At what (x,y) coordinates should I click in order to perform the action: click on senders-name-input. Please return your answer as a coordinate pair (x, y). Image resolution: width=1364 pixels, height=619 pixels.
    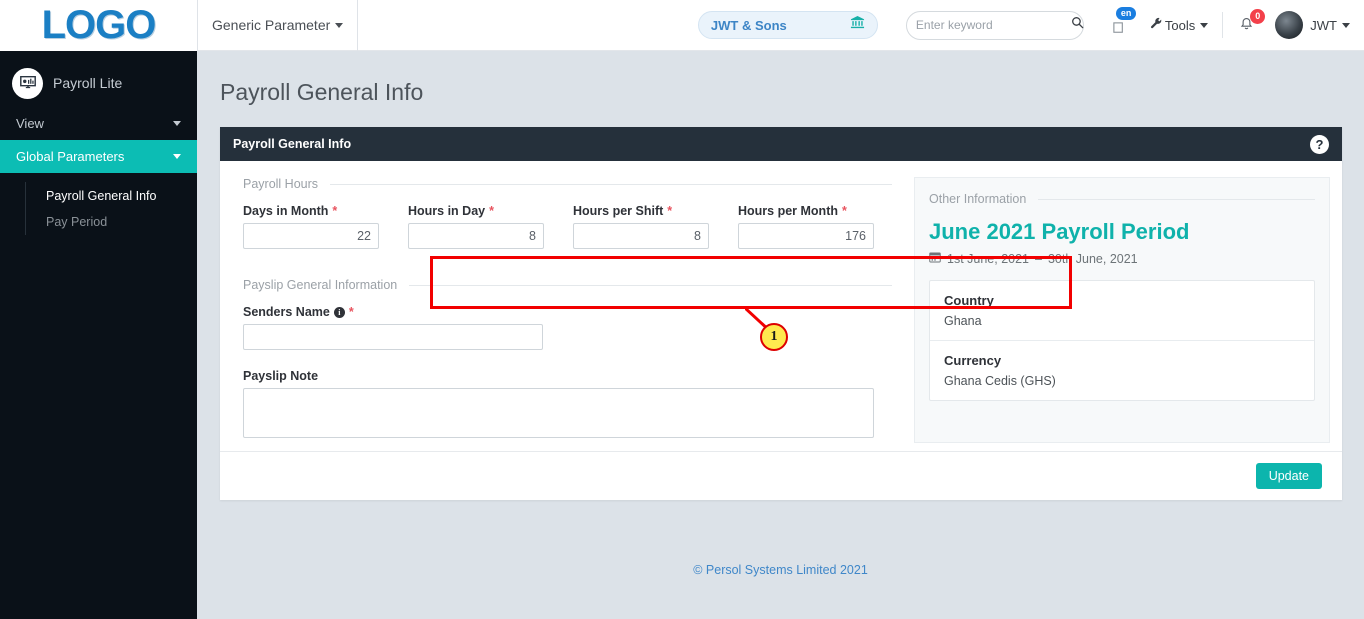
    Looking at the image, I should click on (393, 337).